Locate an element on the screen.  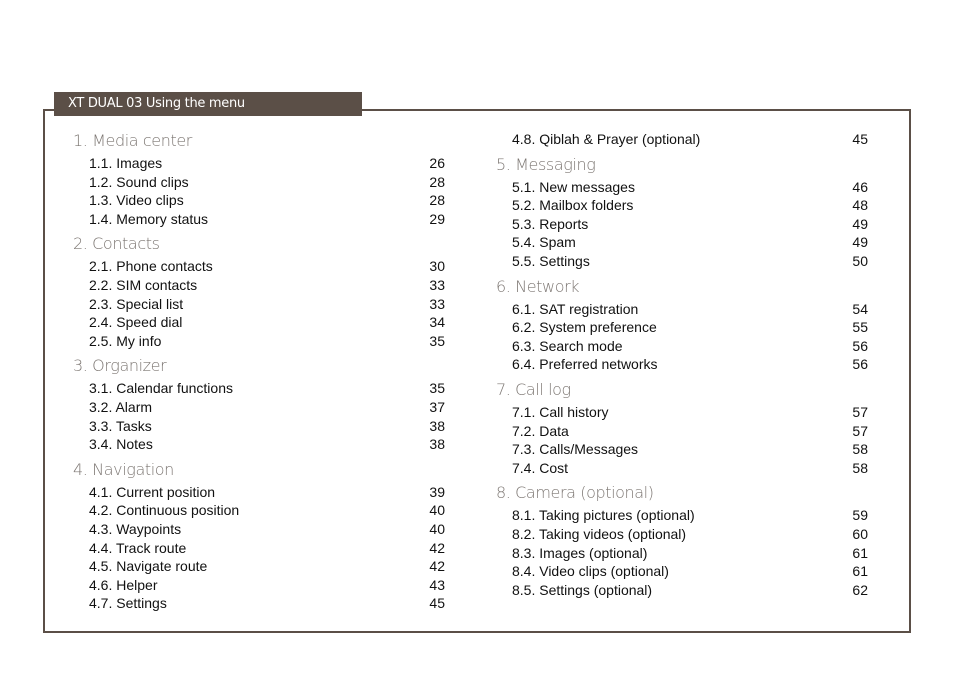
toc-entry: 8.5. Settings (optional) 62 is located at coordinates (682, 590).